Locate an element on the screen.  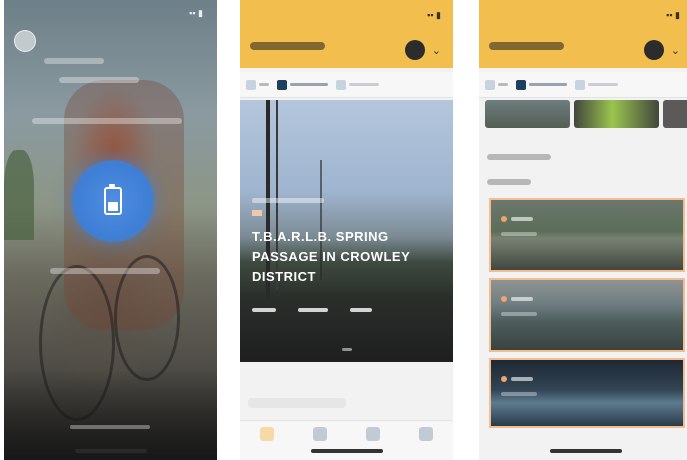
battery-icon is located at coordinates (113, 199).